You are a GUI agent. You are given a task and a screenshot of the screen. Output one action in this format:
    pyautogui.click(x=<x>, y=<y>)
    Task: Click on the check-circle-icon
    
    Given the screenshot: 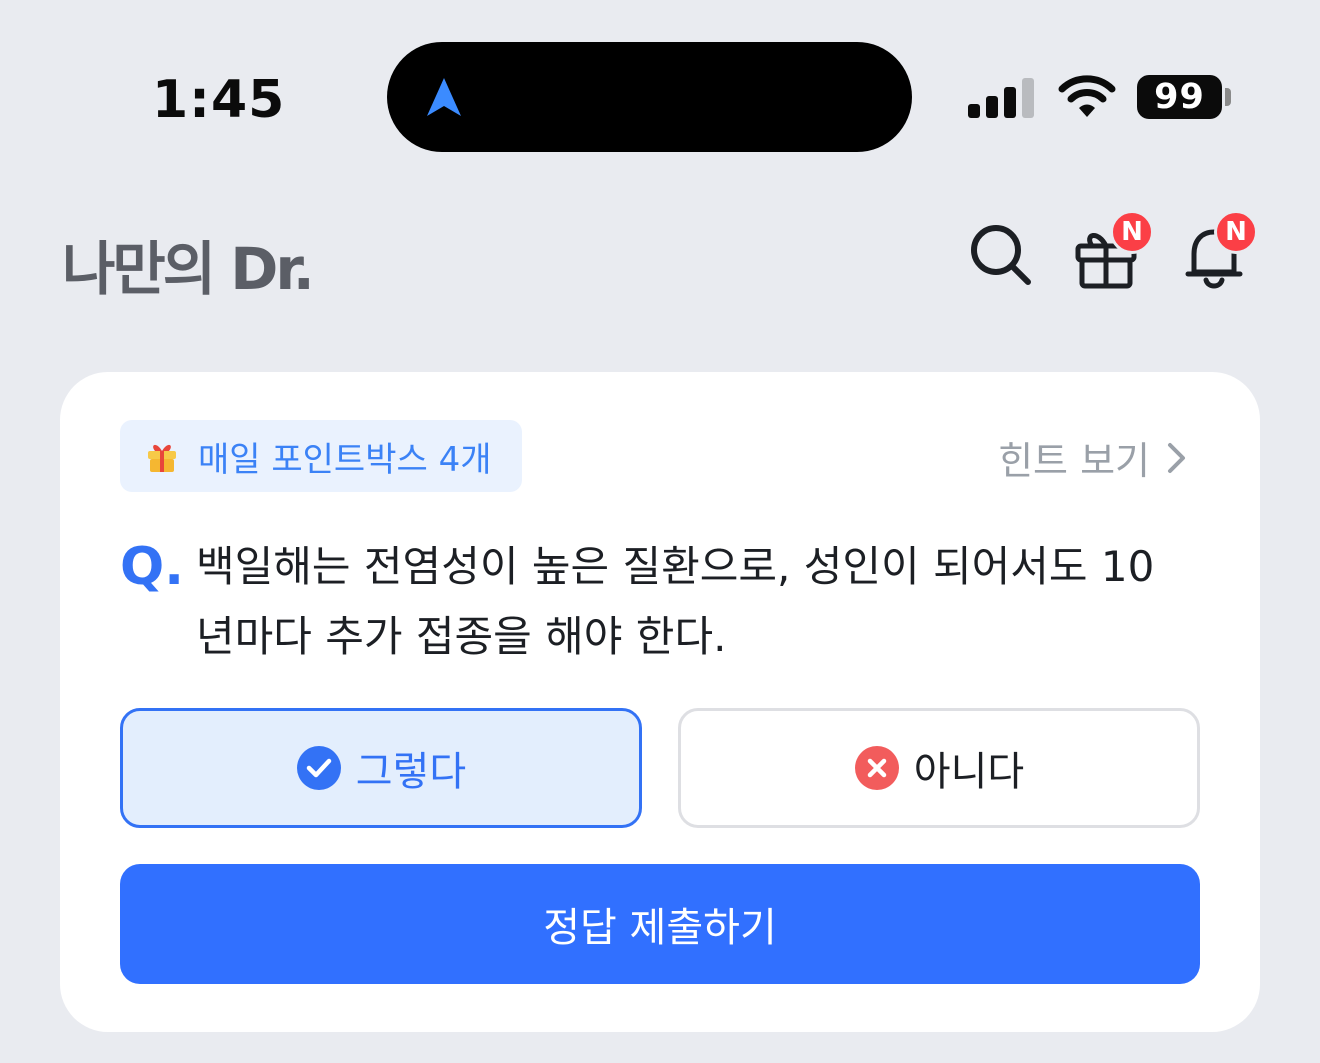 What is the action you would take?
    pyautogui.click(x=318, y=768)
    